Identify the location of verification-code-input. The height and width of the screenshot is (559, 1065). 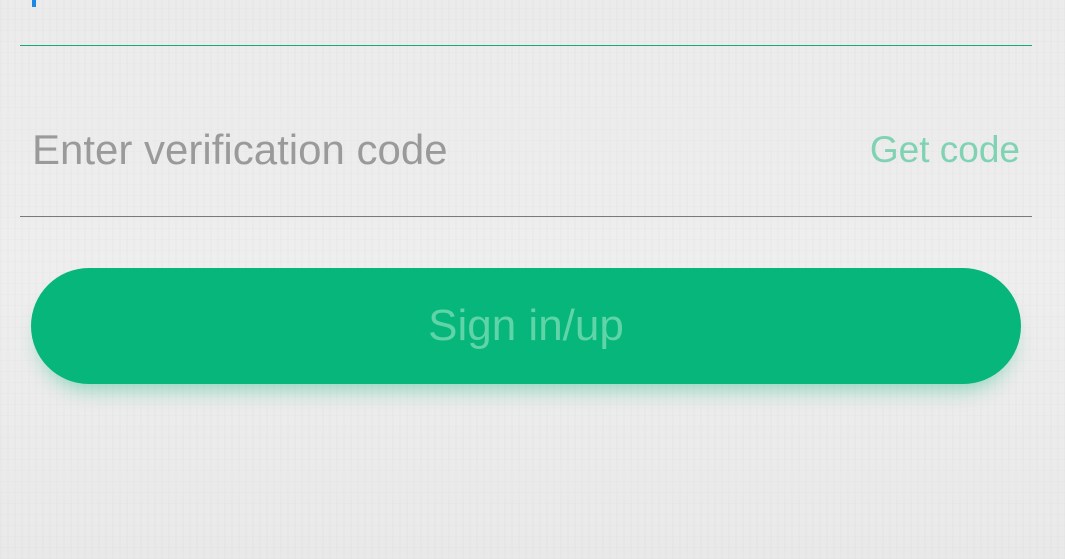
(412, 150).